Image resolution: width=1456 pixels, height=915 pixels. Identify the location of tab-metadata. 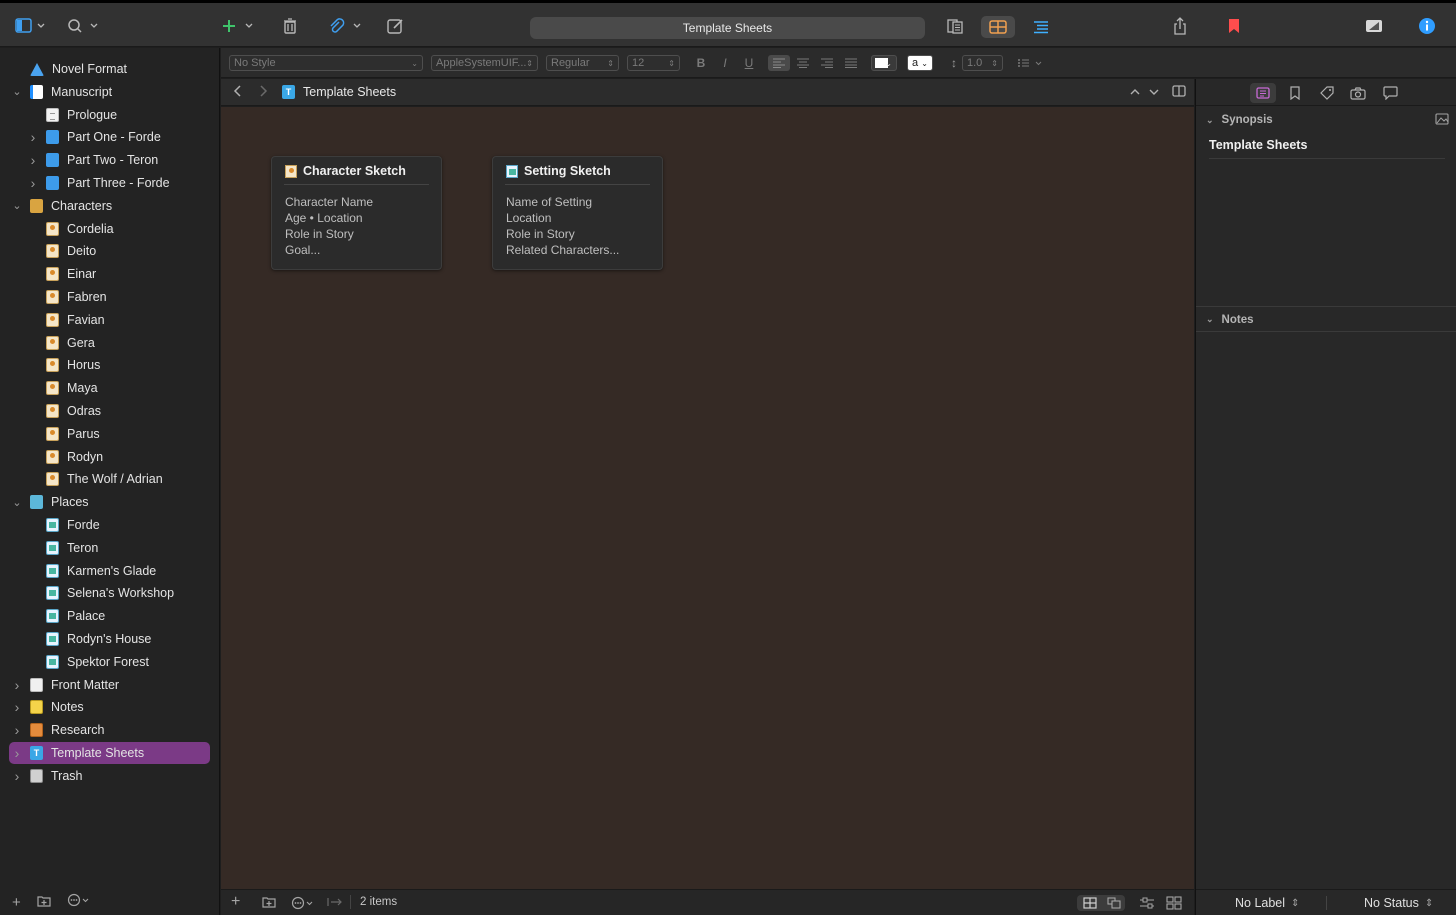
(1327, 93).